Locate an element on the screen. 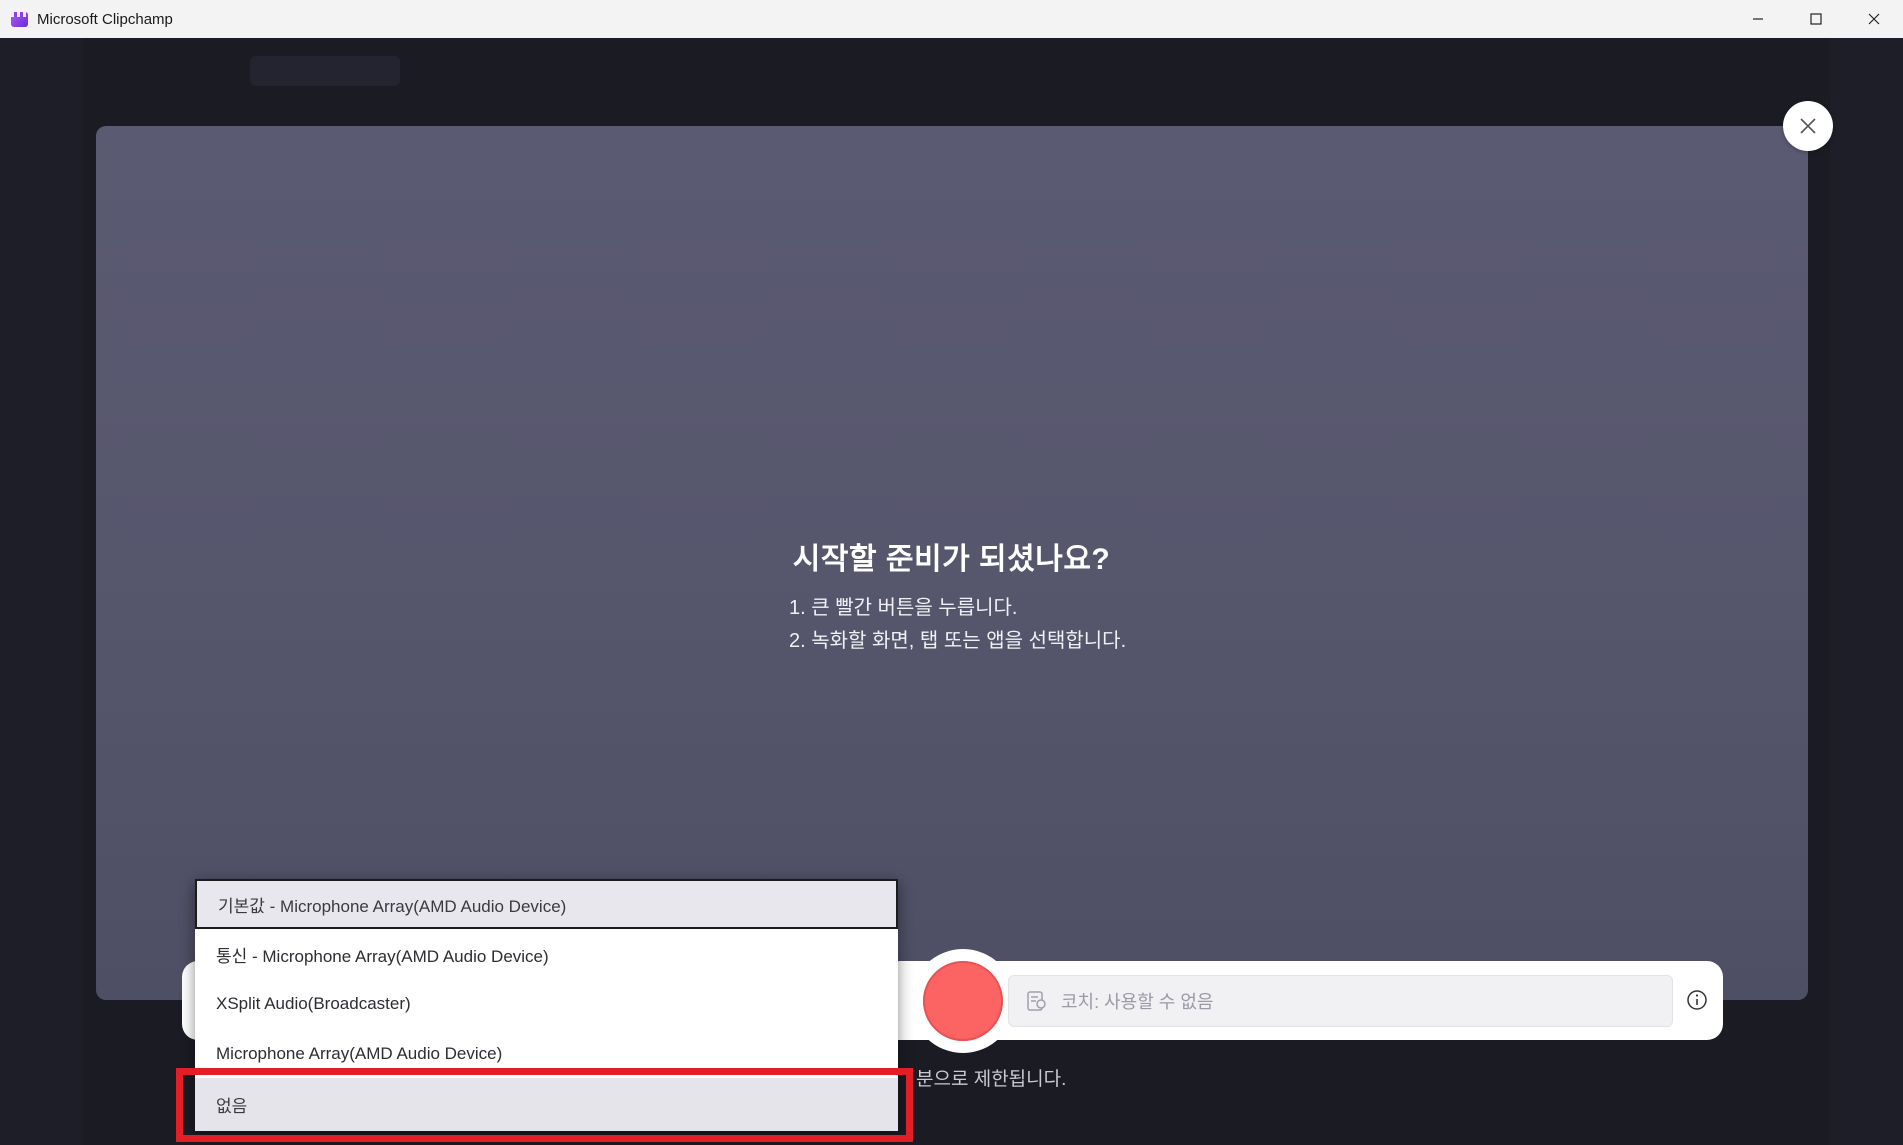 This screenshot has height=1145, width=1903. microphone-option-communications: 통신 - Microphone Array(AMD Audio Device) is located at coordinates (546, 954).